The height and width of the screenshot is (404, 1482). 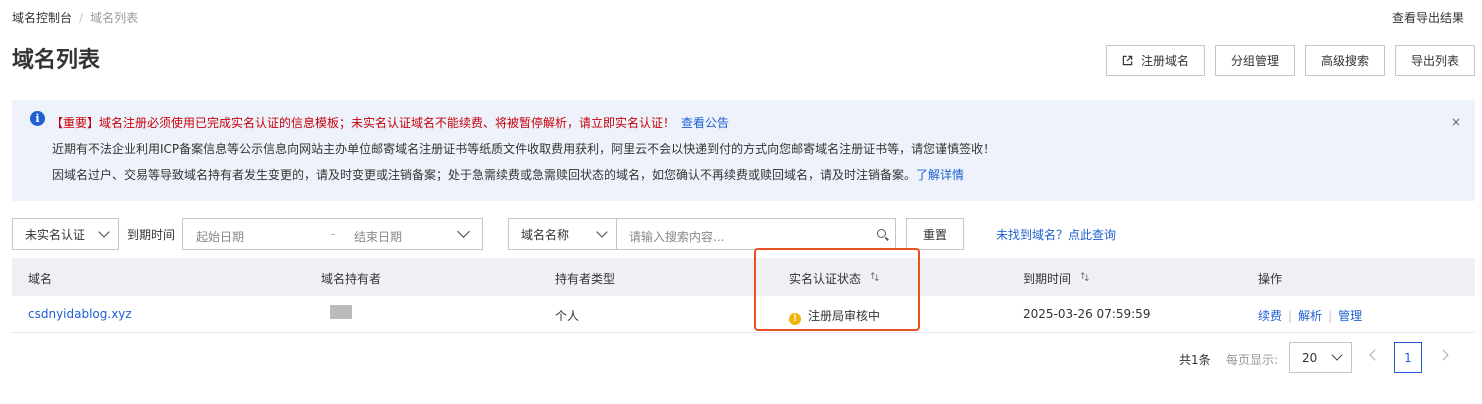 I want to click on resolve-link: 解析, so click(x=1310, y=316).